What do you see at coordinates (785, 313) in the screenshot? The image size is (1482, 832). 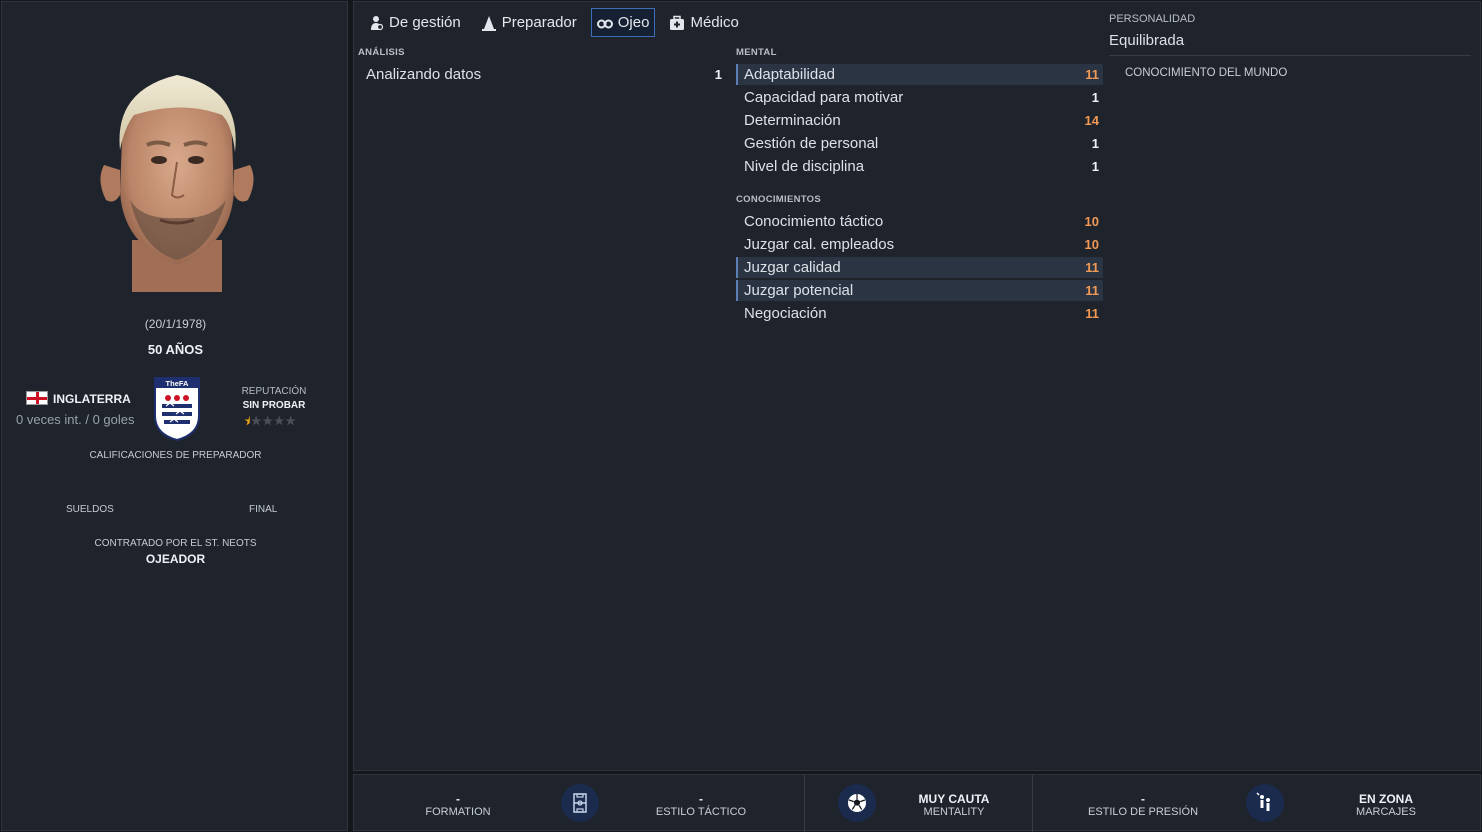 I see `attribute-label: Negociación` at bounding box center [785, 313].